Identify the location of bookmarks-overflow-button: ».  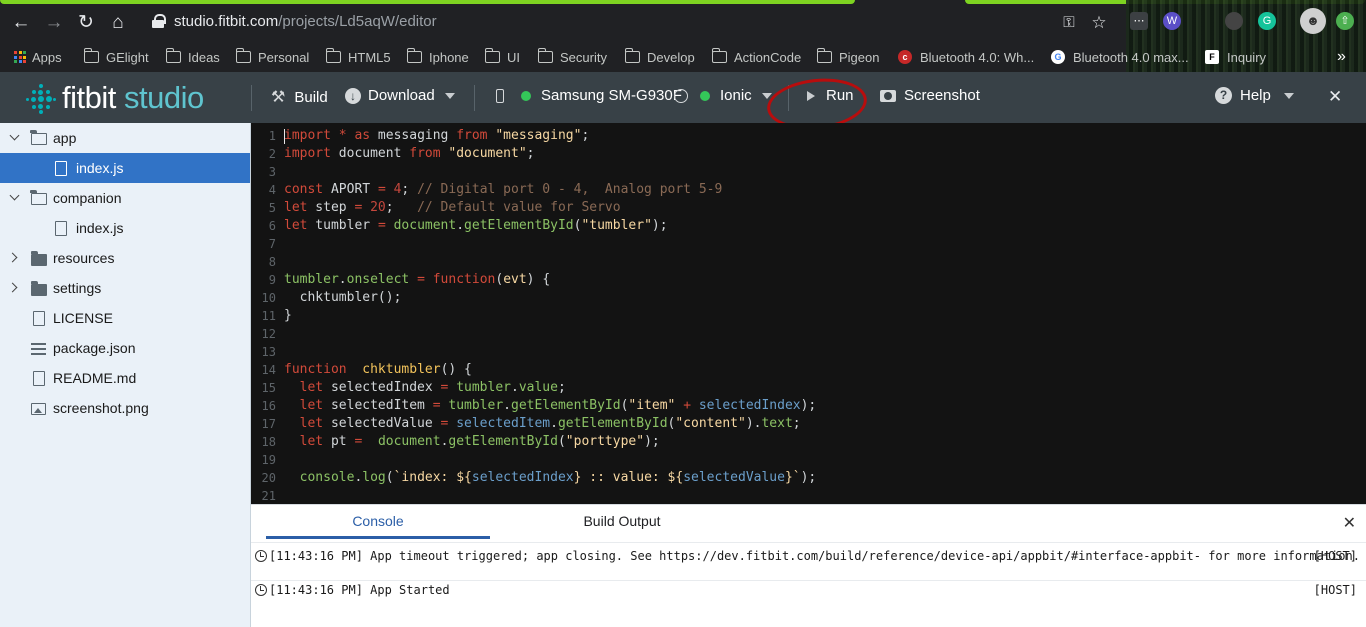
(1341, 57).